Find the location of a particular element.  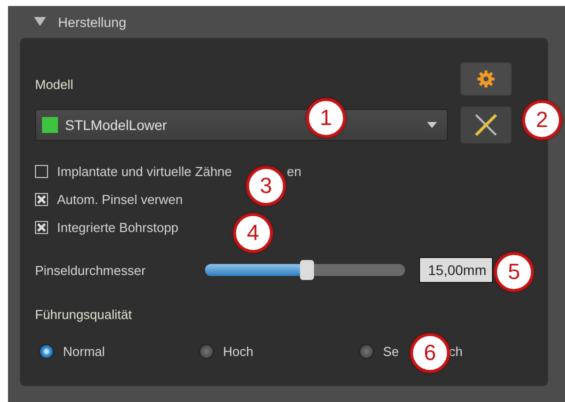

dropdown-arrow-icon is located at coordinates (432, 125).